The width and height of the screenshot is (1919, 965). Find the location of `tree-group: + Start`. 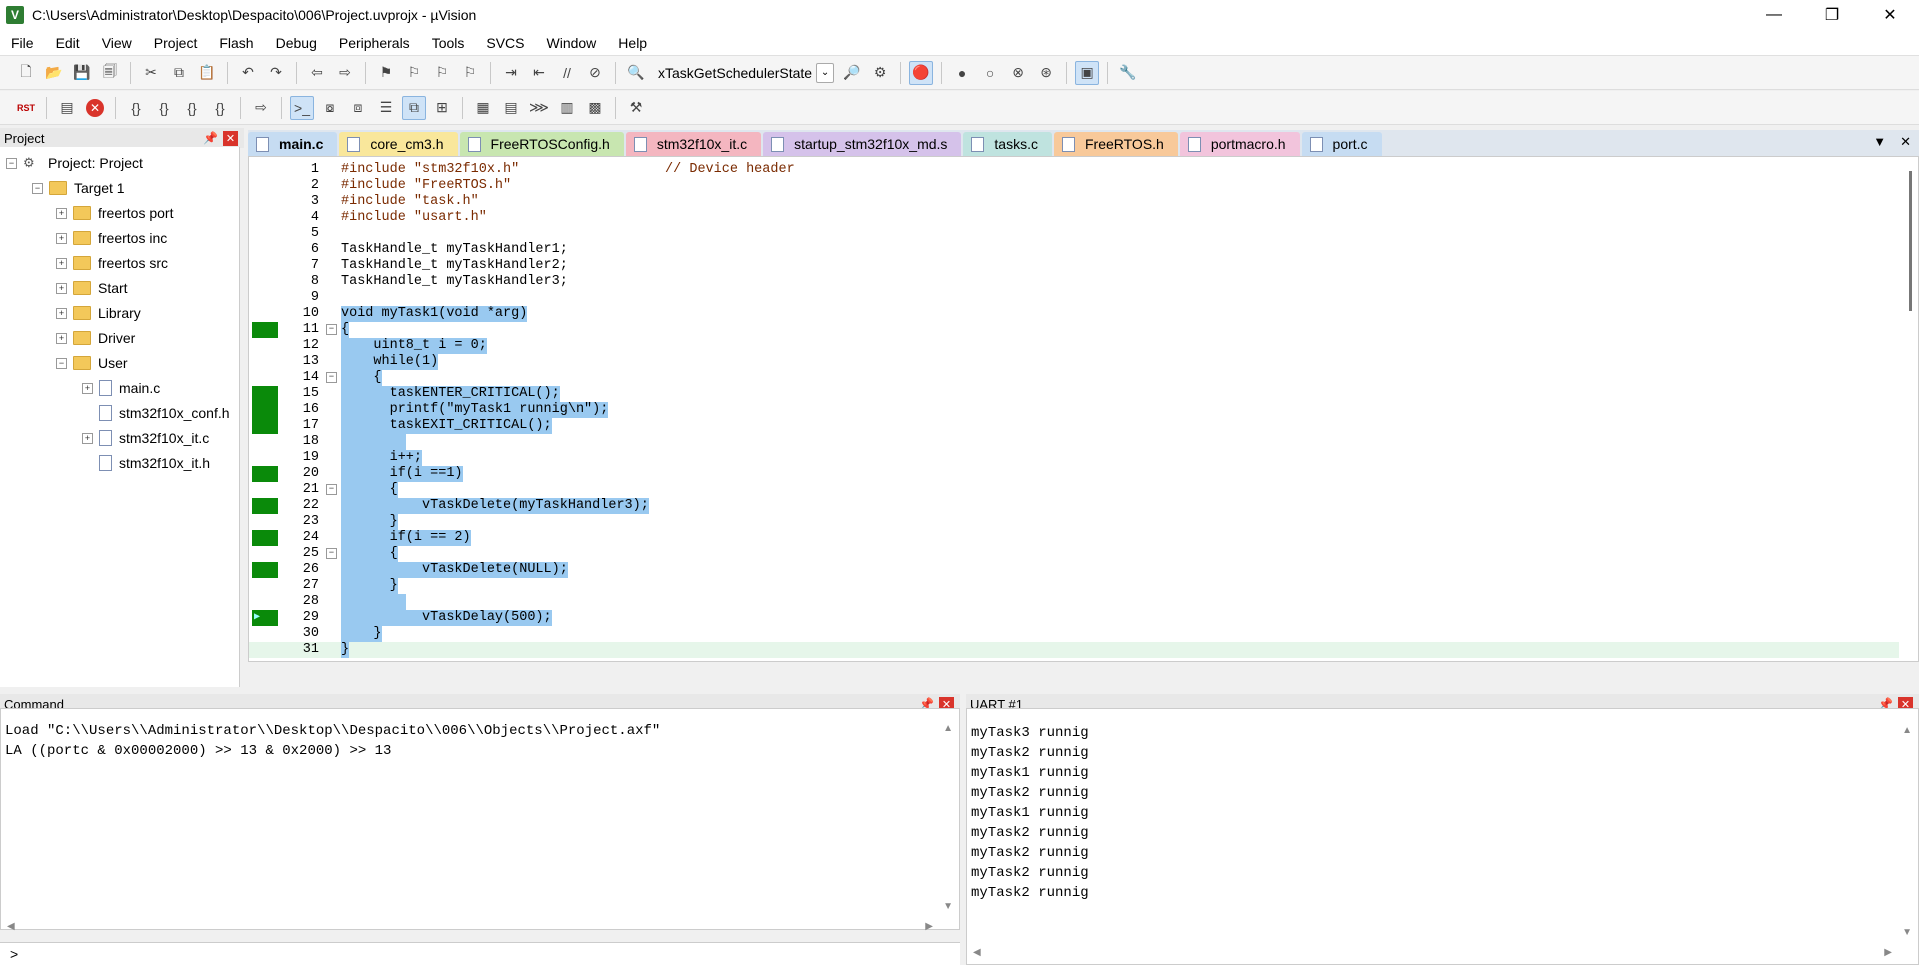

tree-group: + Start is located at coordinates (92, 288).